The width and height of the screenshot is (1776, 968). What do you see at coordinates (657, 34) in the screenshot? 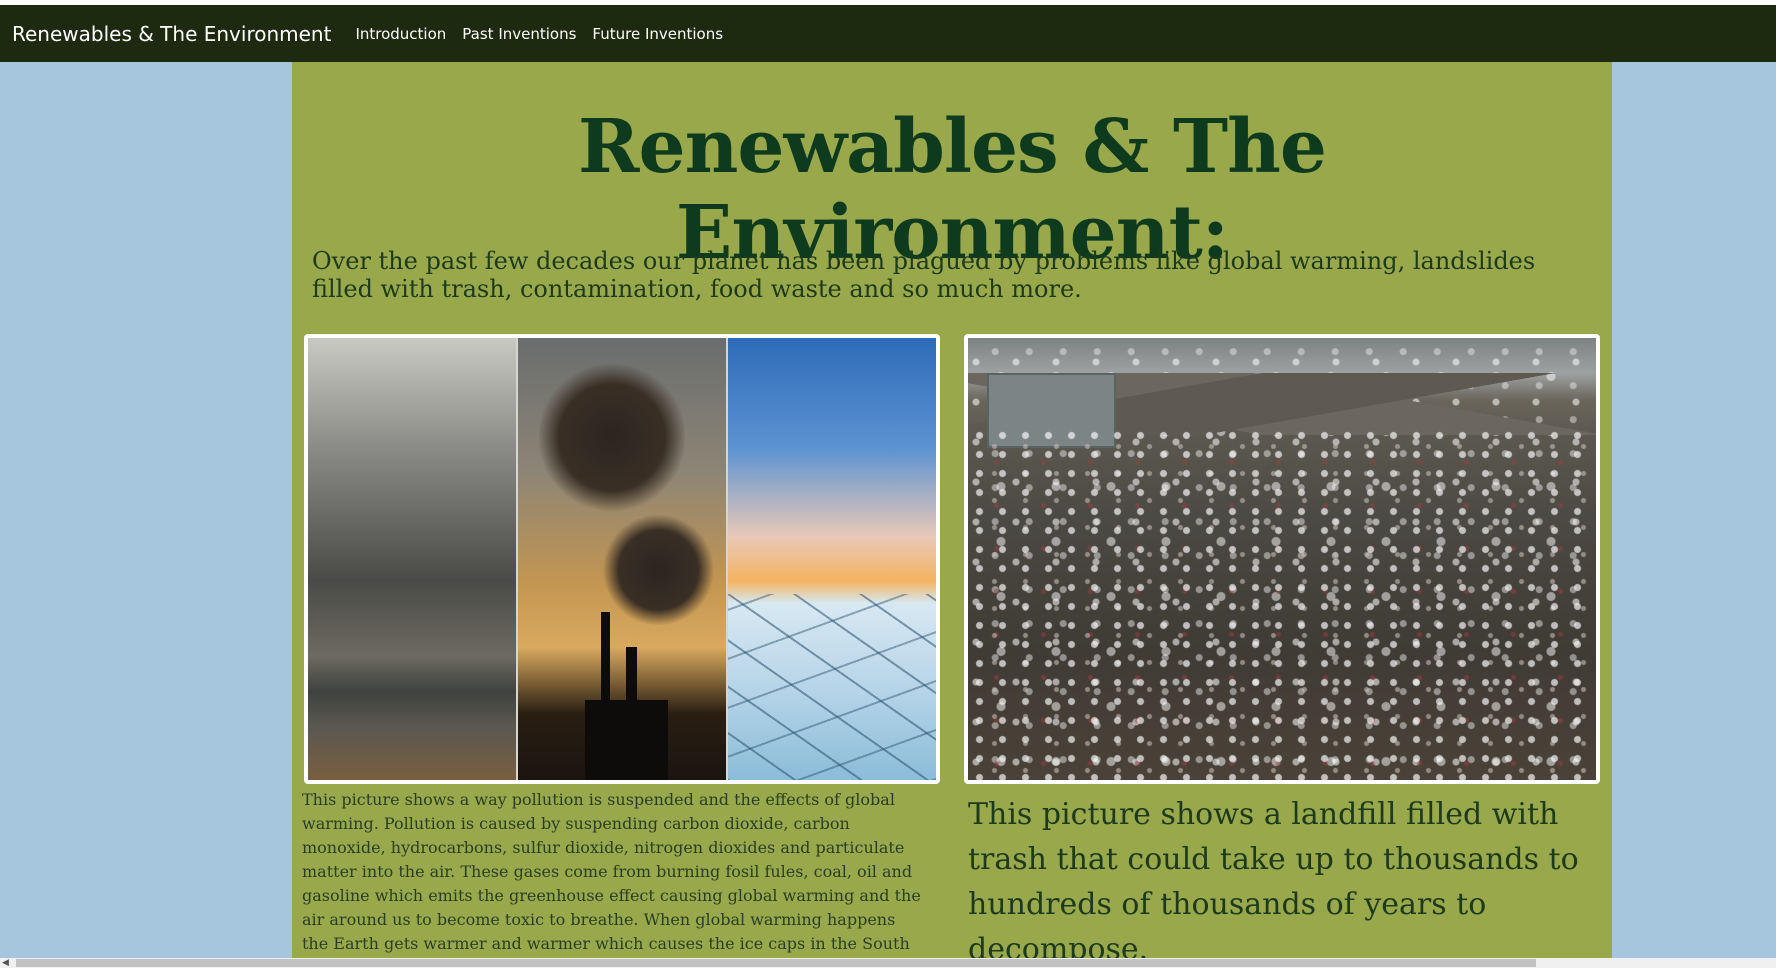
I see `nav-link-future-inventions: Future Inventions` at bounding box center [657, 34].